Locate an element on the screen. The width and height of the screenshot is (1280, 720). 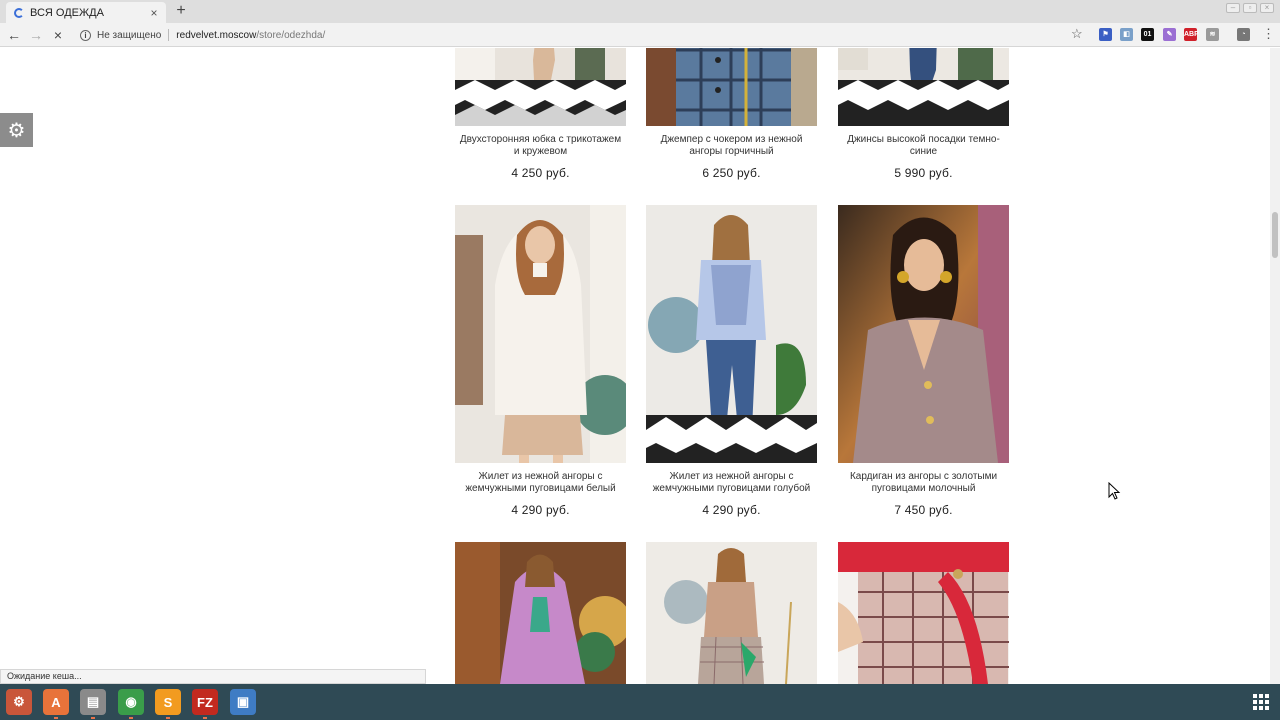
settings-gear-icon: ⚙ is located at coordinates (16, 130).